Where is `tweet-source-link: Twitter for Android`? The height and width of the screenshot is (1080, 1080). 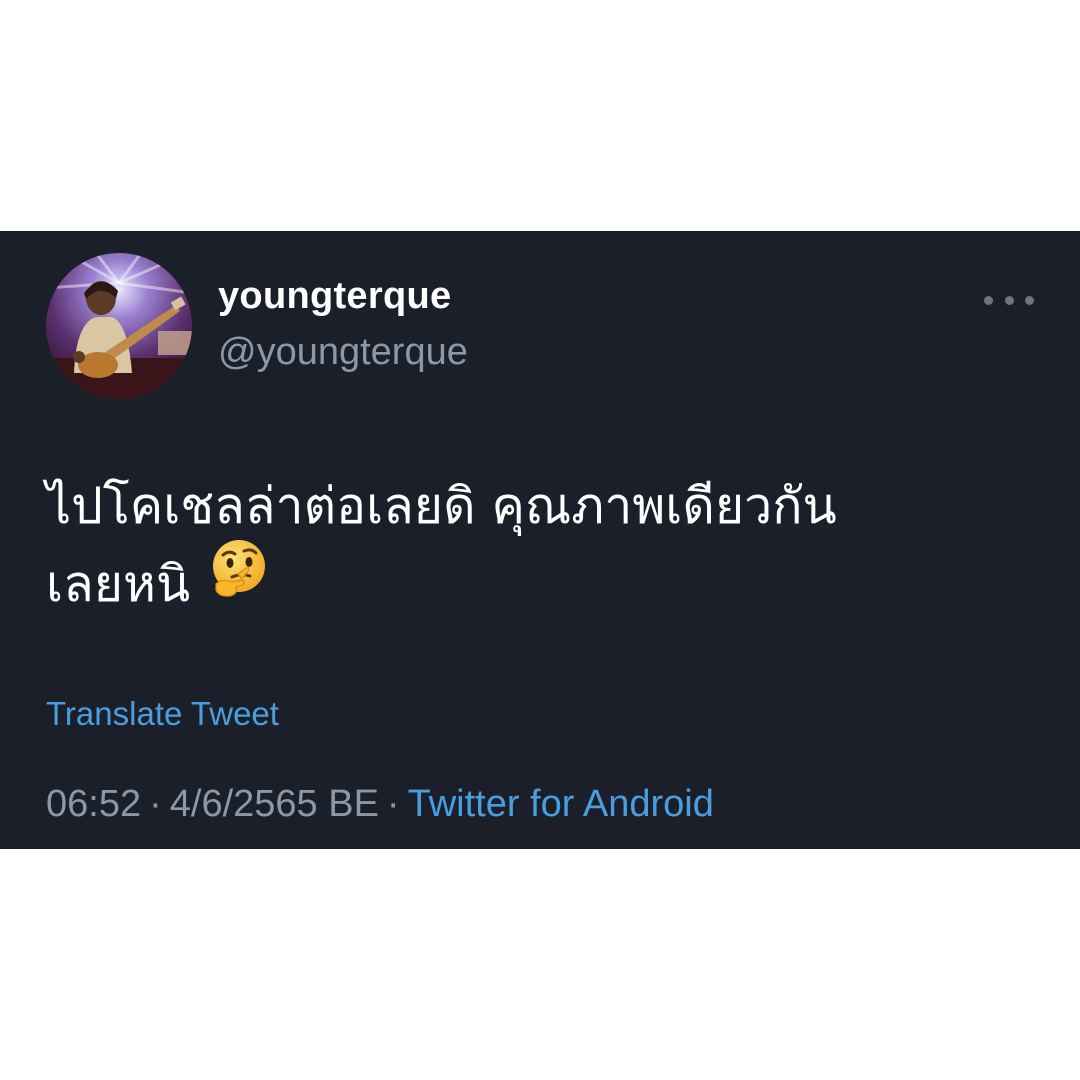
tweet-source-link: Twitter for Android is located at coordinates (561, 804).